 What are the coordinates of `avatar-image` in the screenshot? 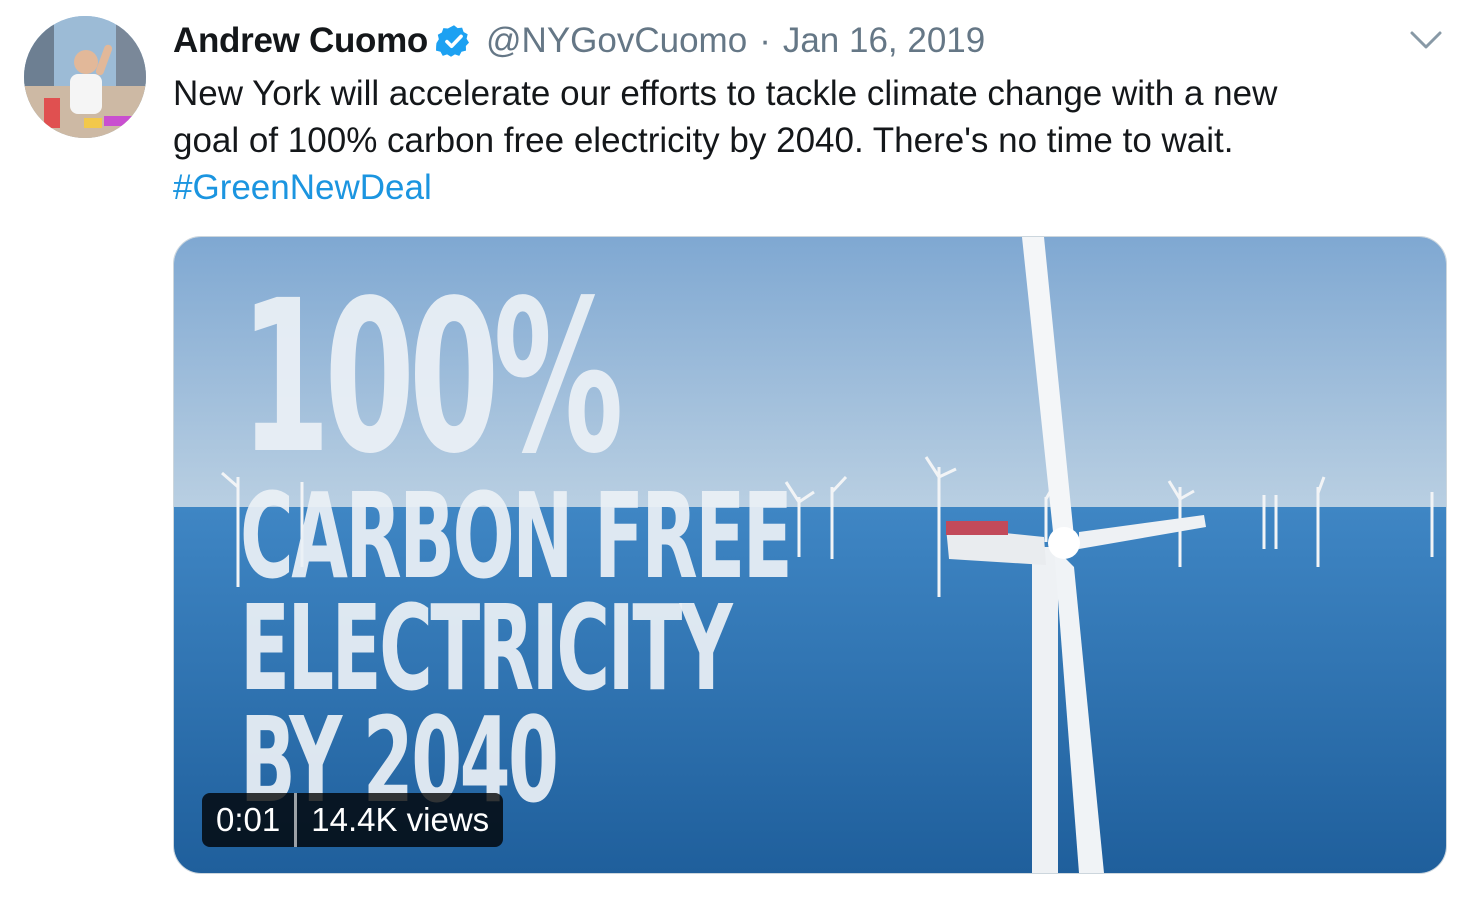 It's located at (85, 77).